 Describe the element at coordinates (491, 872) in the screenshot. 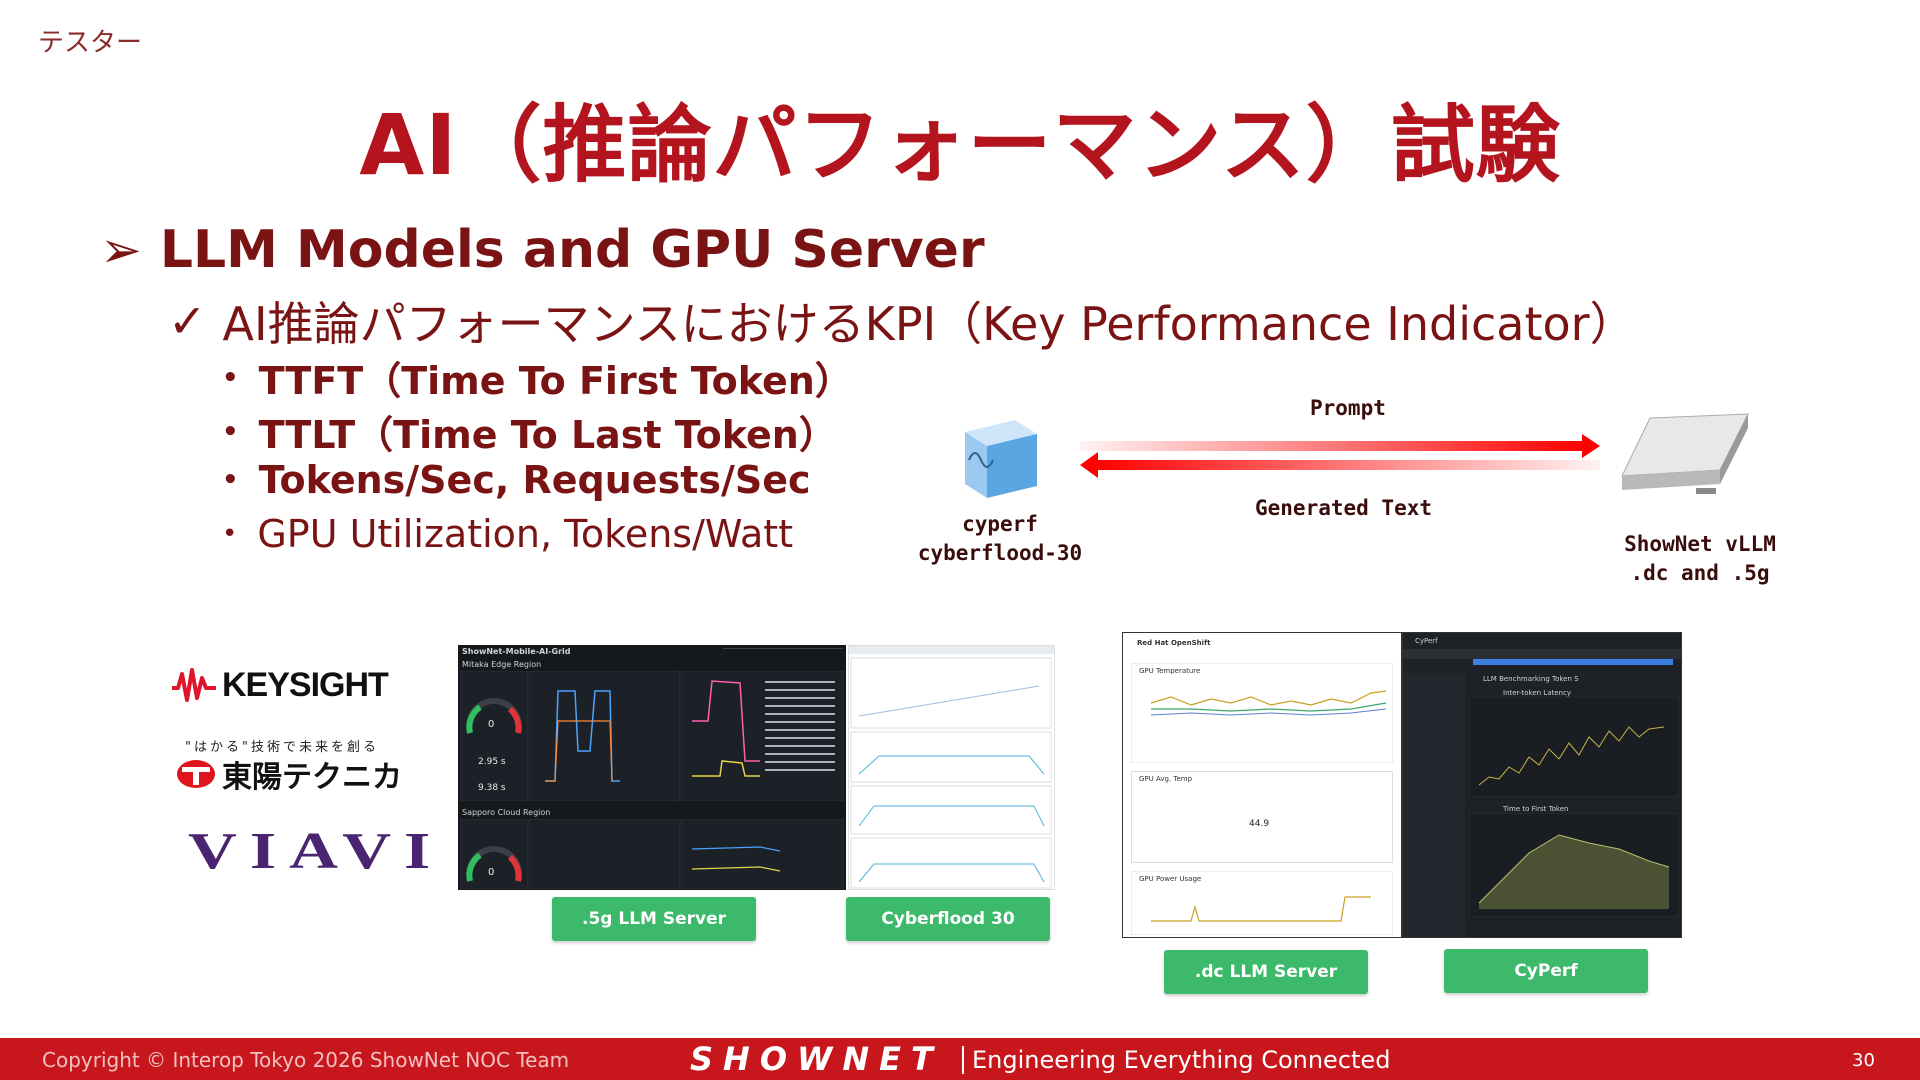

I see `gauge2-value: 0` at that location.